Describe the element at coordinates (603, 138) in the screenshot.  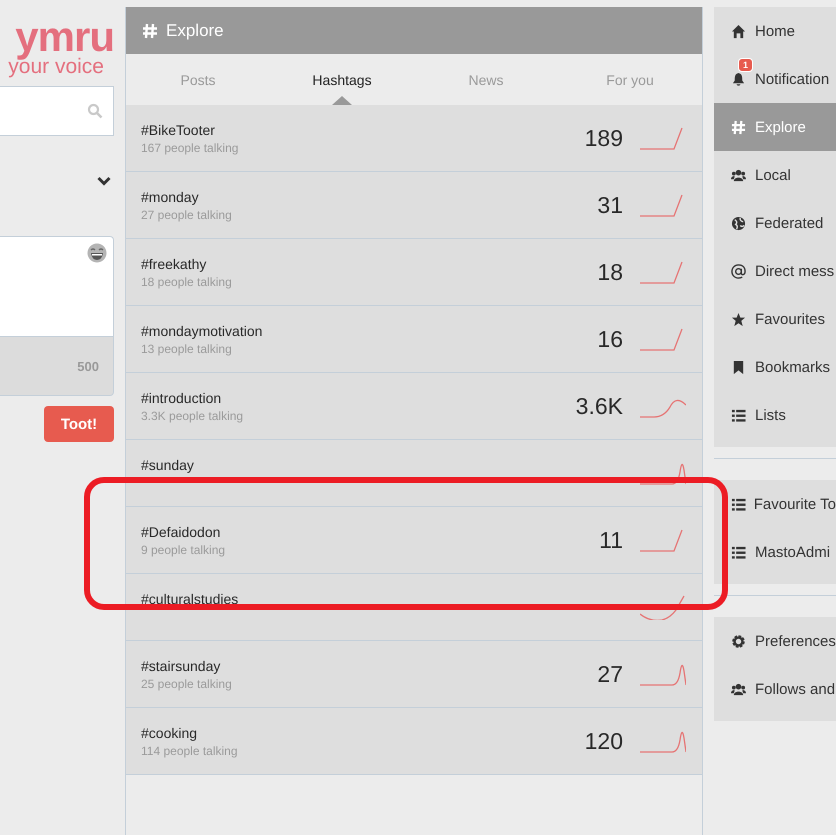
I see `usage-count: 189` at that location.